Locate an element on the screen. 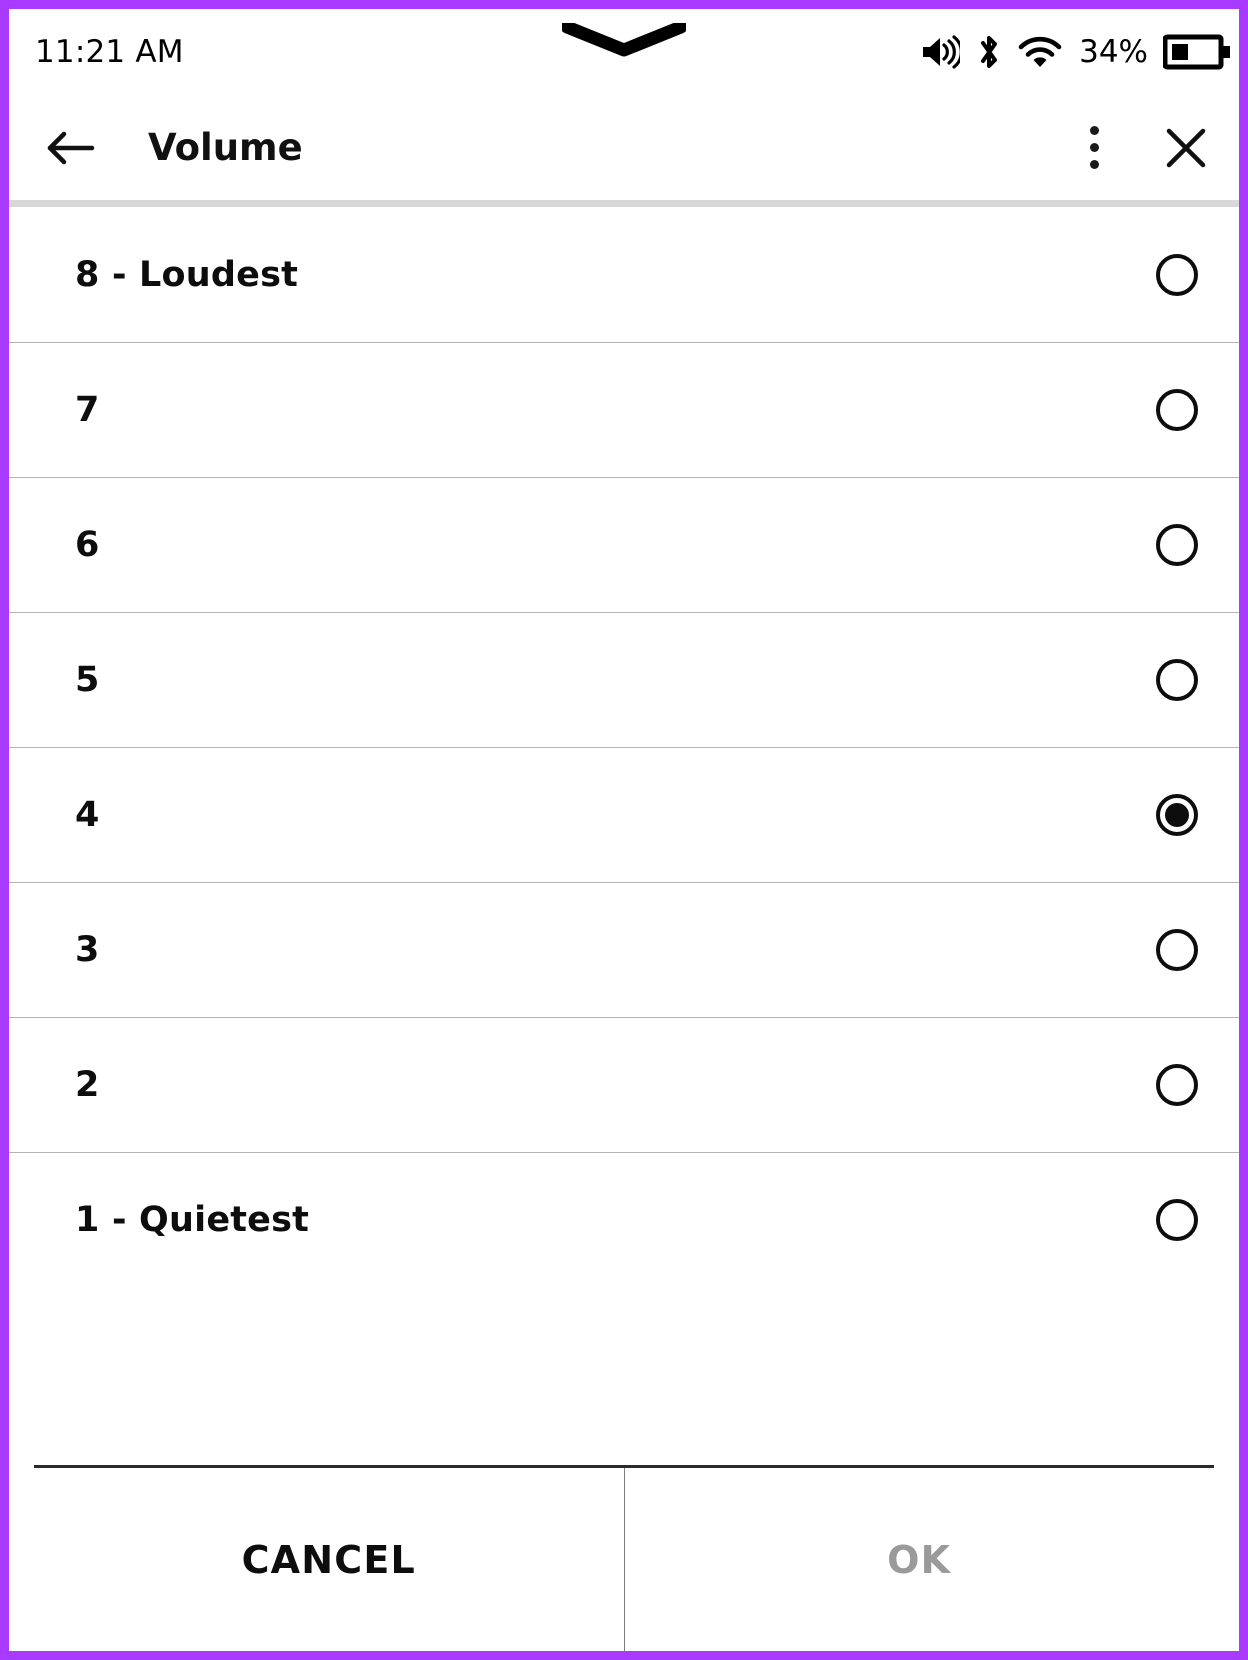 This screenshot has height=1660, width=1248. status-icons: 34% is located at coordinates (1076, 52).